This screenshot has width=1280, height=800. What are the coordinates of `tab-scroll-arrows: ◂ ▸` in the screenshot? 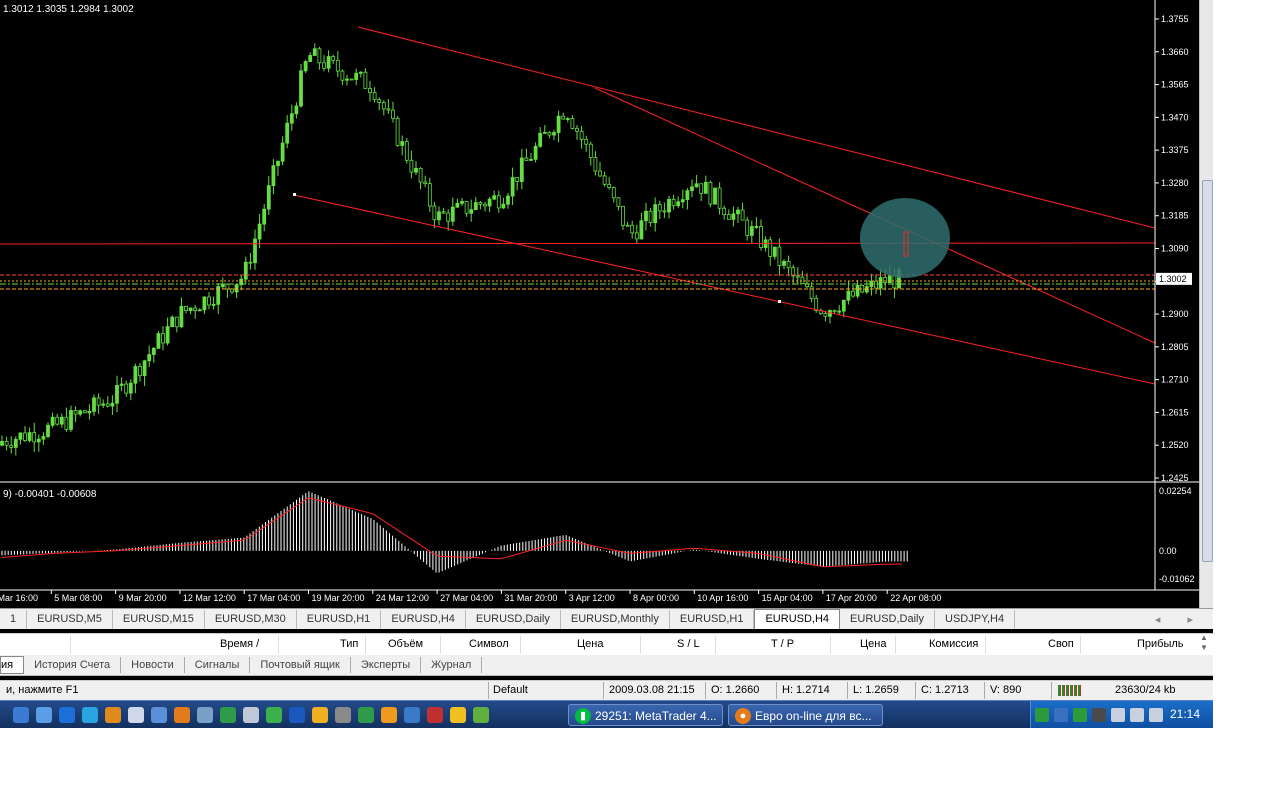 It's located at (1184, 619).